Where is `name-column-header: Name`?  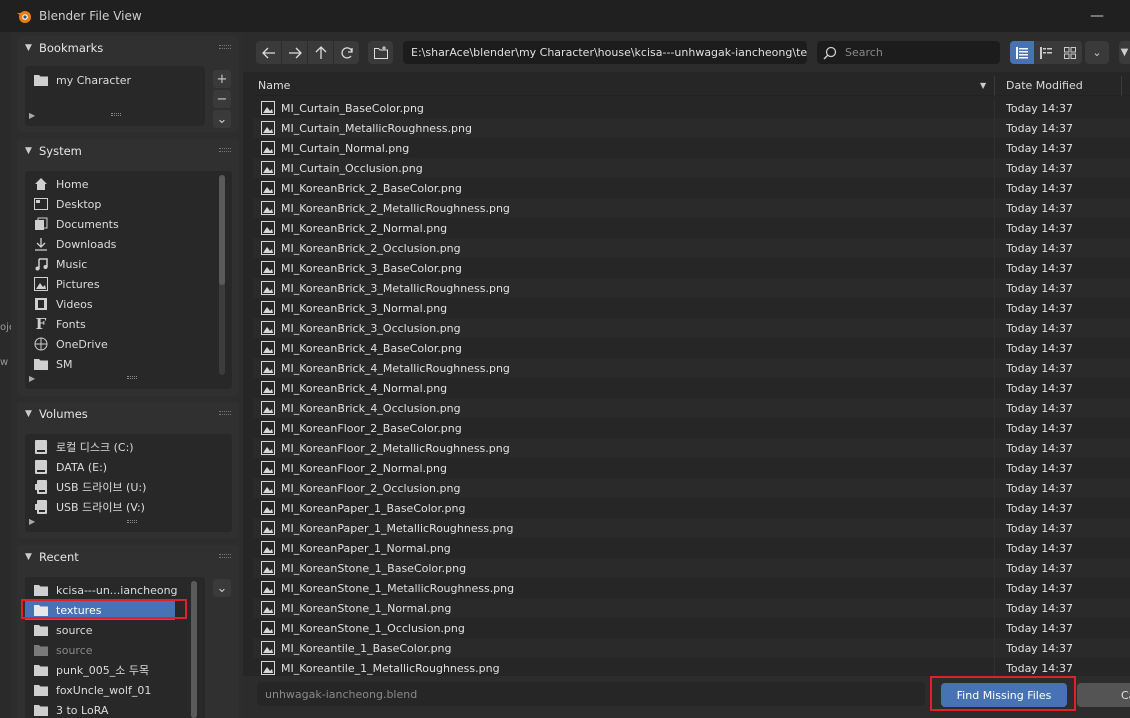
name-column-header: Name is located at coordinates (274, 85).